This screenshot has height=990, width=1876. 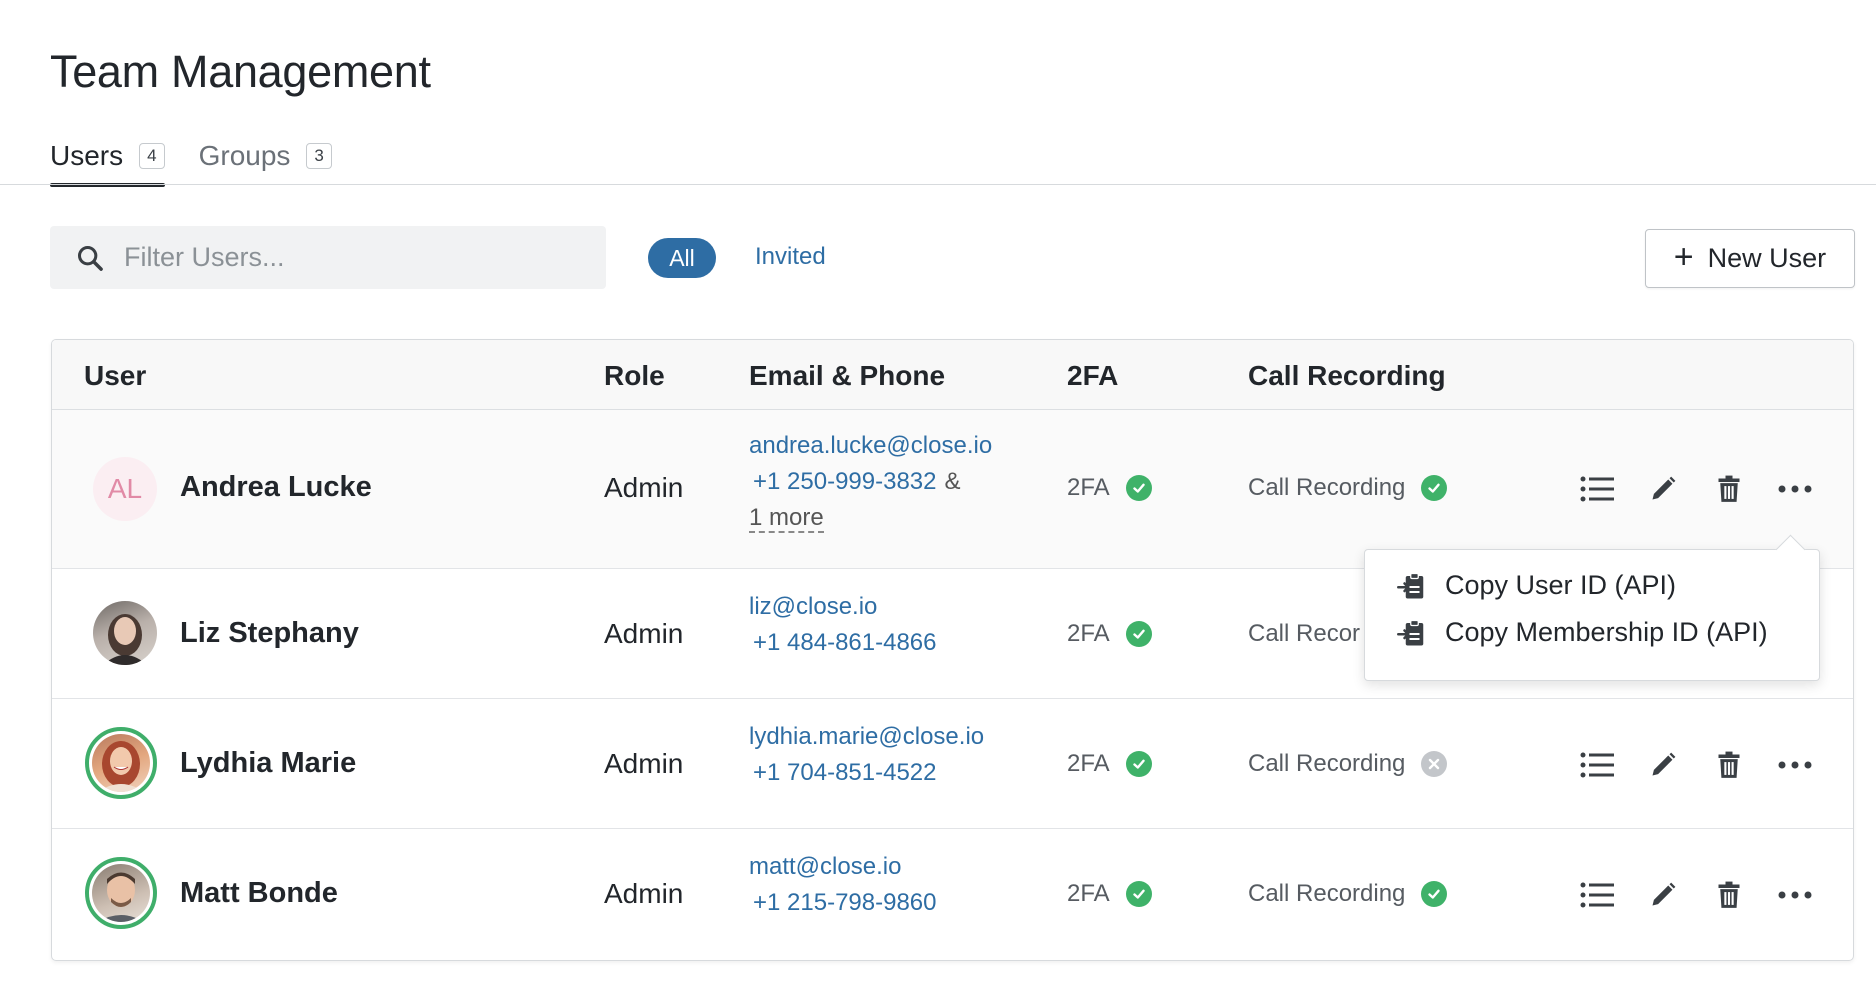 I want to click on email-phone: liz@close.io +1 484-861-4866, so click(x=843, y=625).